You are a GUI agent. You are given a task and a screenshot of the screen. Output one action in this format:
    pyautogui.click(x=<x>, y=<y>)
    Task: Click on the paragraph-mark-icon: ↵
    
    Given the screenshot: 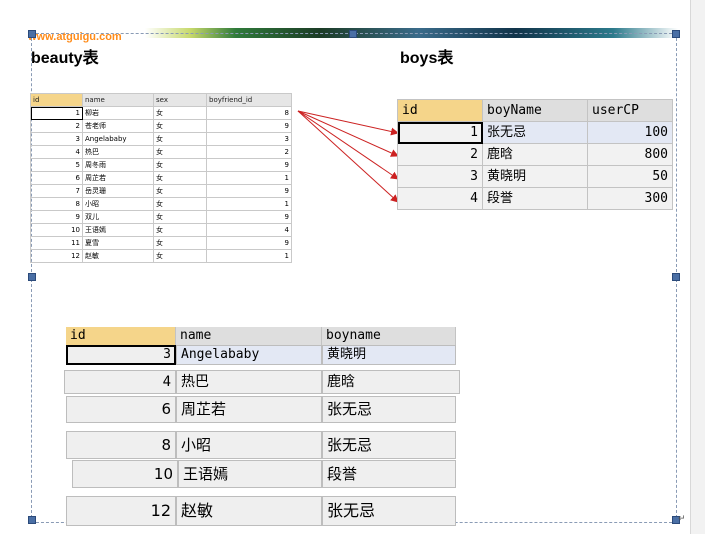 What is the action you would take?
    pyautogui.click(x=682, y=519)
    